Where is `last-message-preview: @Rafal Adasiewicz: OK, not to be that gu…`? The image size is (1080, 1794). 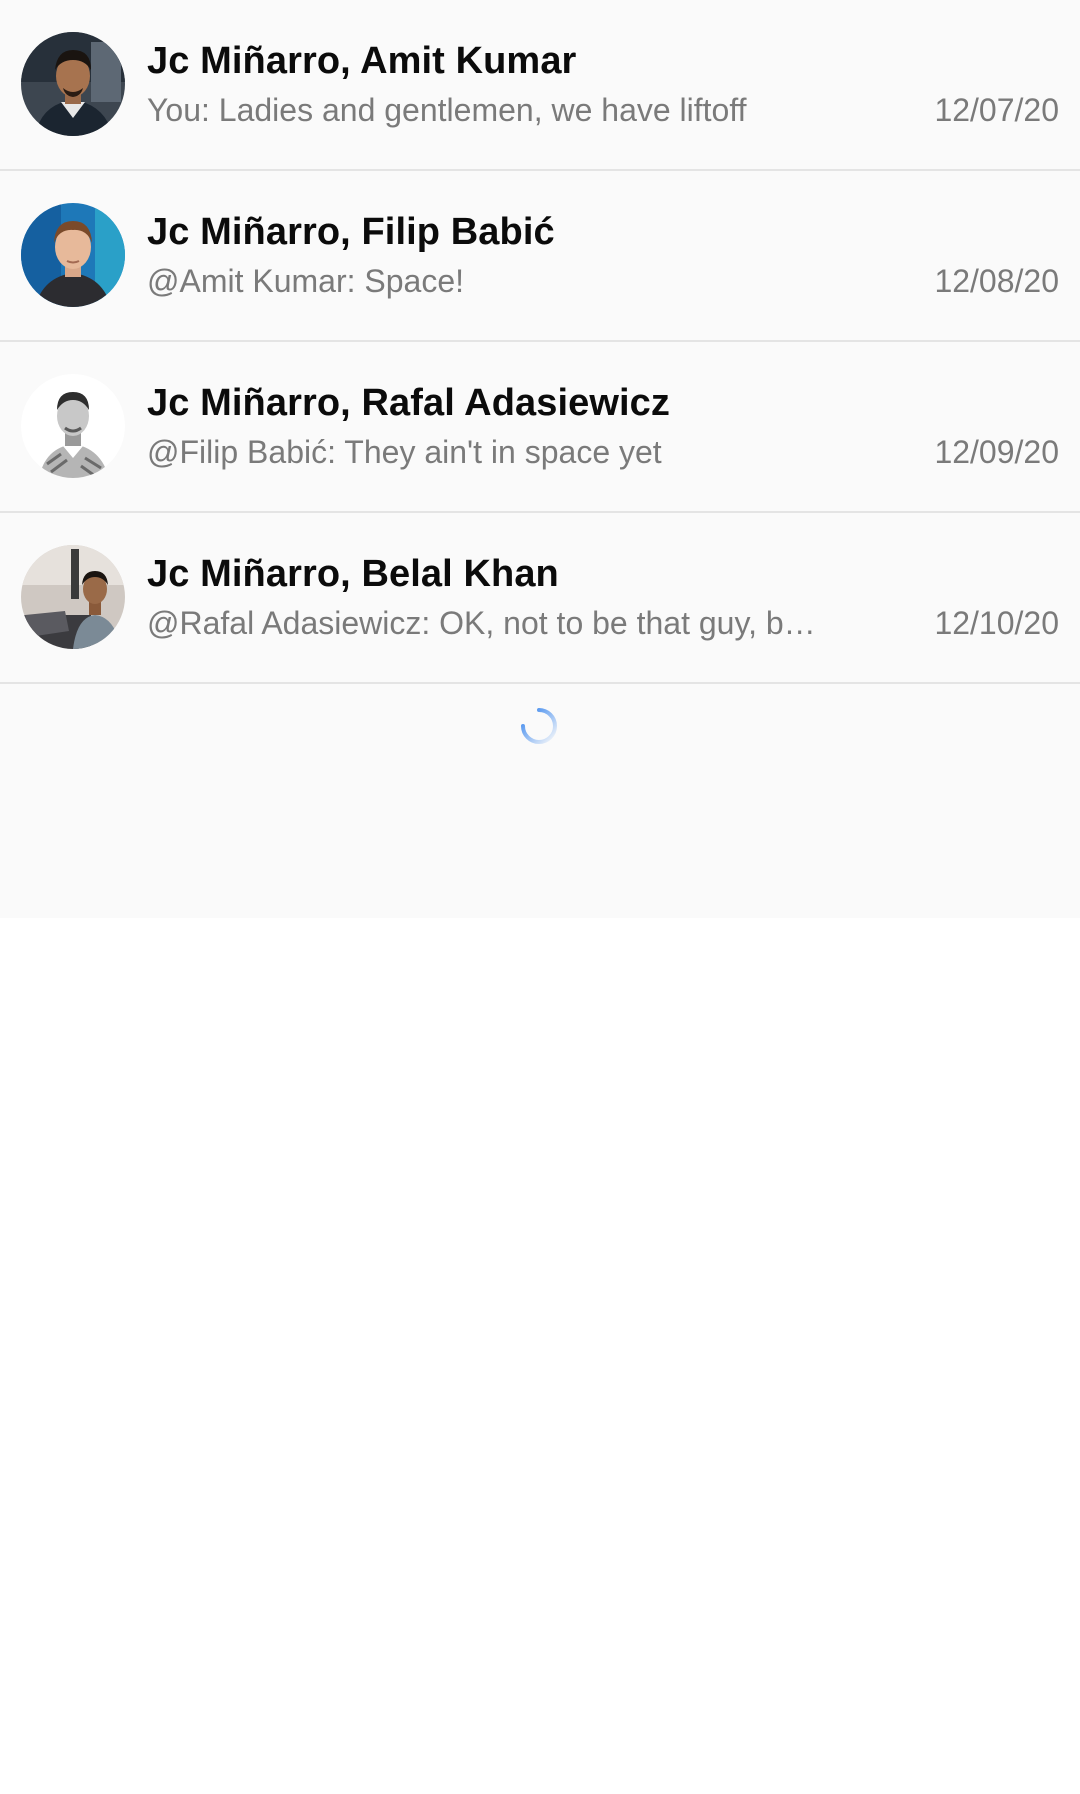 last-message-preview: @Rafal Adasiewicz: OK, not to be that gu… is located at coordinates (481, 623).